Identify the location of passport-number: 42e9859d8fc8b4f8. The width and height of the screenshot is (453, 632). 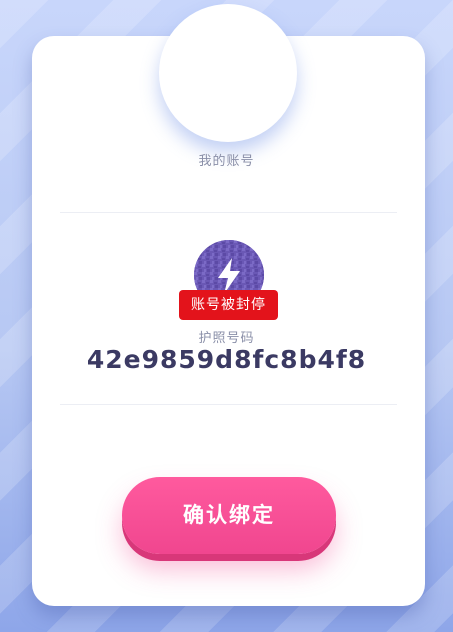
(226, 359).